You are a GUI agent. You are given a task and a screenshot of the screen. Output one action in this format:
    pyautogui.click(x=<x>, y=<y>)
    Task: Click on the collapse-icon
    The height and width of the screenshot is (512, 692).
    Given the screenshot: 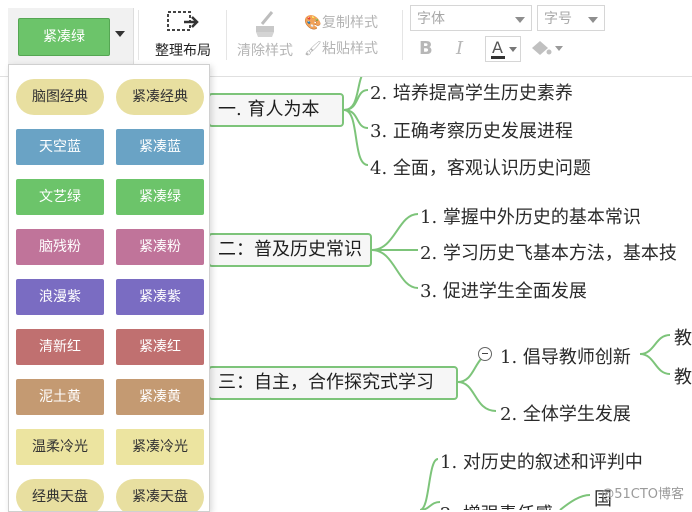 What is the action you would take?
    pyautogui.click(x=485, y=354)
    